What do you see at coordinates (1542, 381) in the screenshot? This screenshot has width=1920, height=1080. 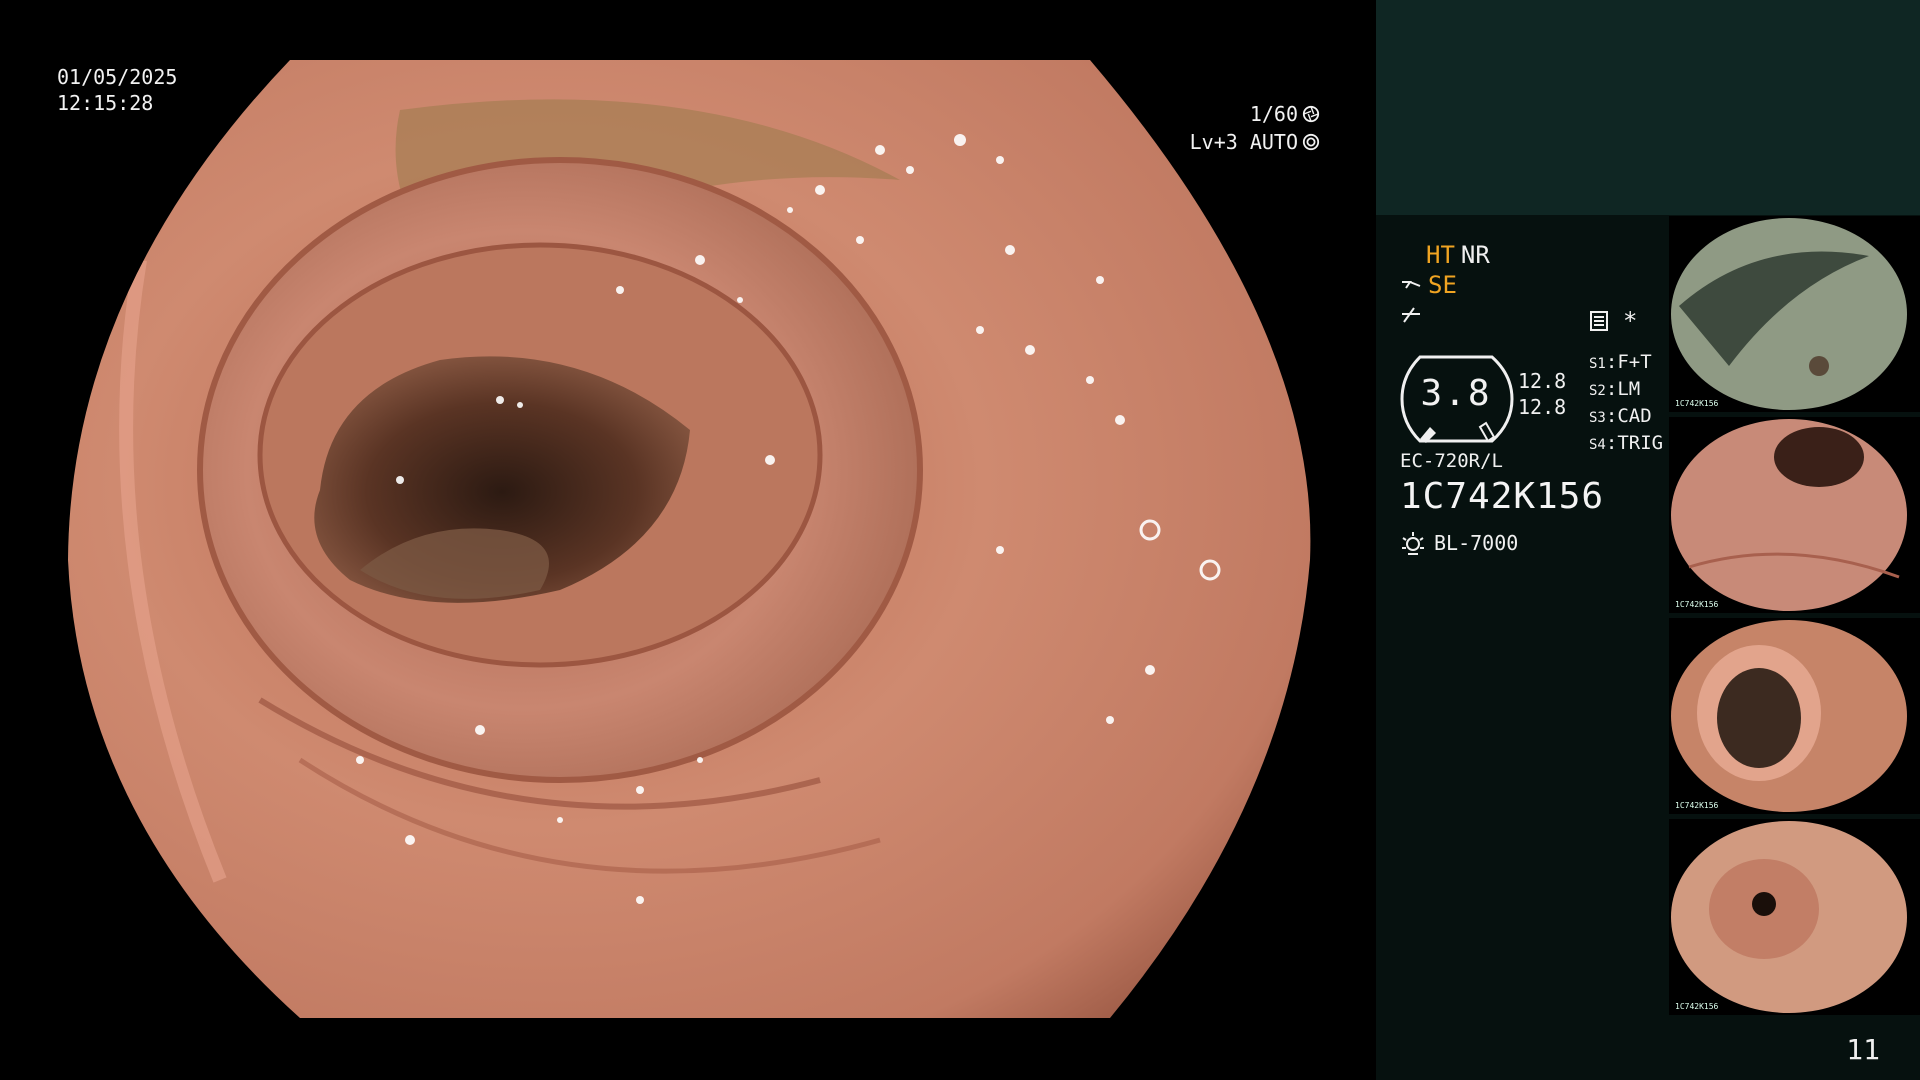 I see `side-value-top: 12.8` at bounding box center [1542, 381].